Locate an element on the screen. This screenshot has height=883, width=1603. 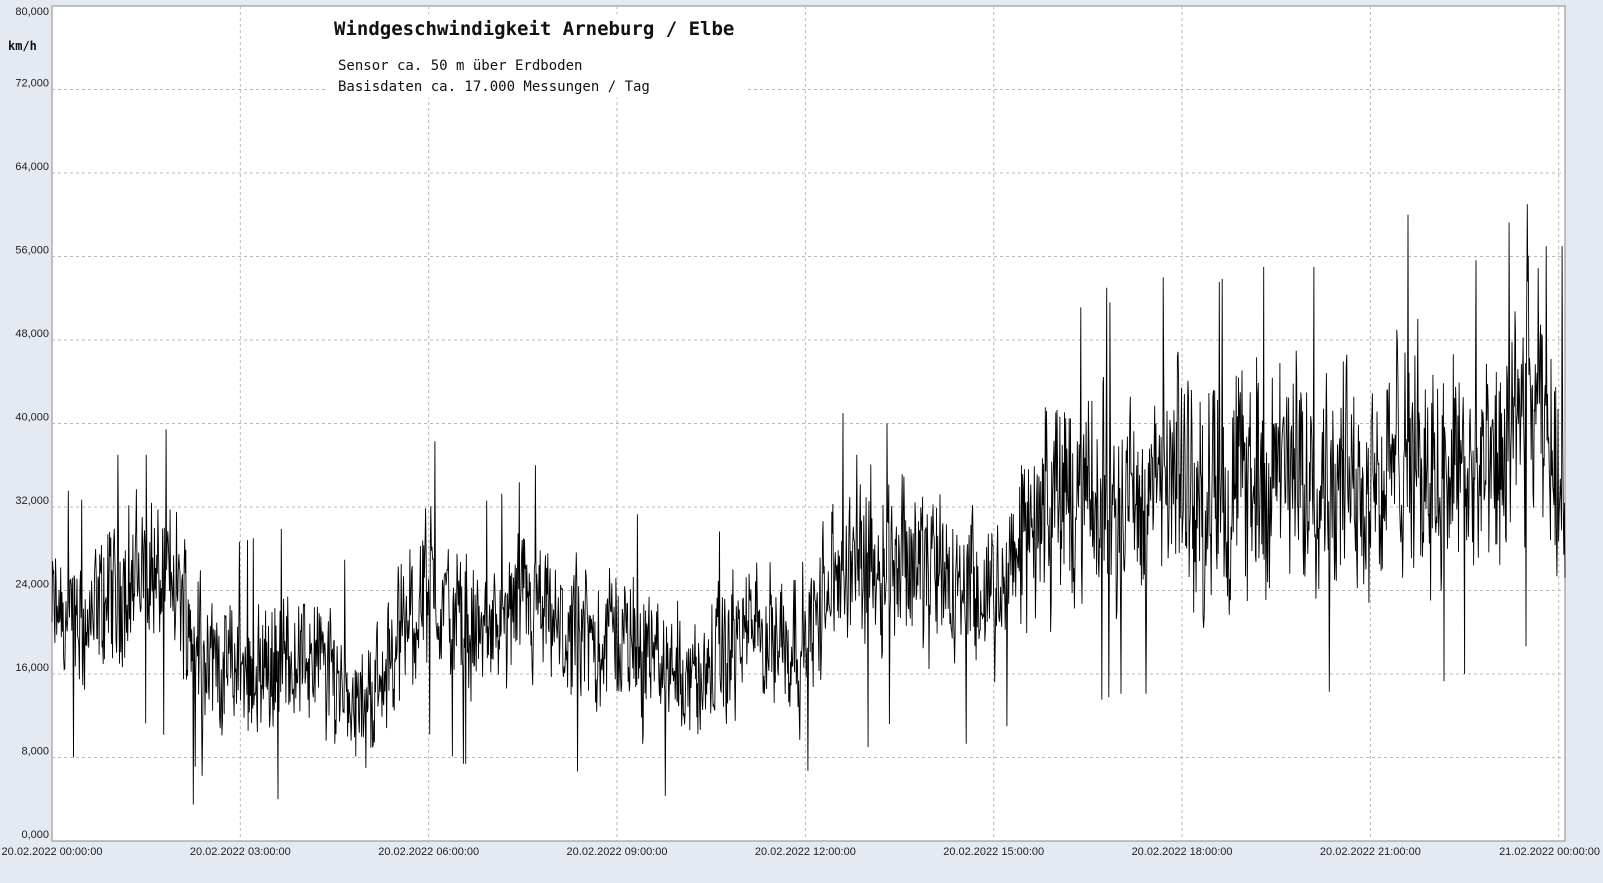
x-tick-label: 20.02.2022 03:00:00 is located at coordinates (240, 852).